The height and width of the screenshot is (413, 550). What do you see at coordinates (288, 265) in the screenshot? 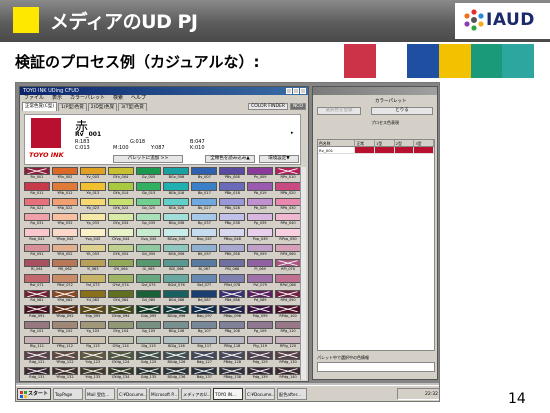
I see `color-cell: RPl_070` at bounding box center [288, 265].